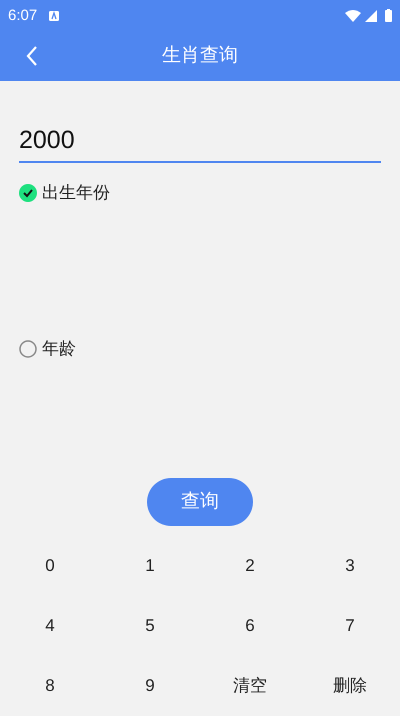  Describe the element at coordinates (200, 193) in the screenshot. I see `radio-option: 出生年份` at that location.